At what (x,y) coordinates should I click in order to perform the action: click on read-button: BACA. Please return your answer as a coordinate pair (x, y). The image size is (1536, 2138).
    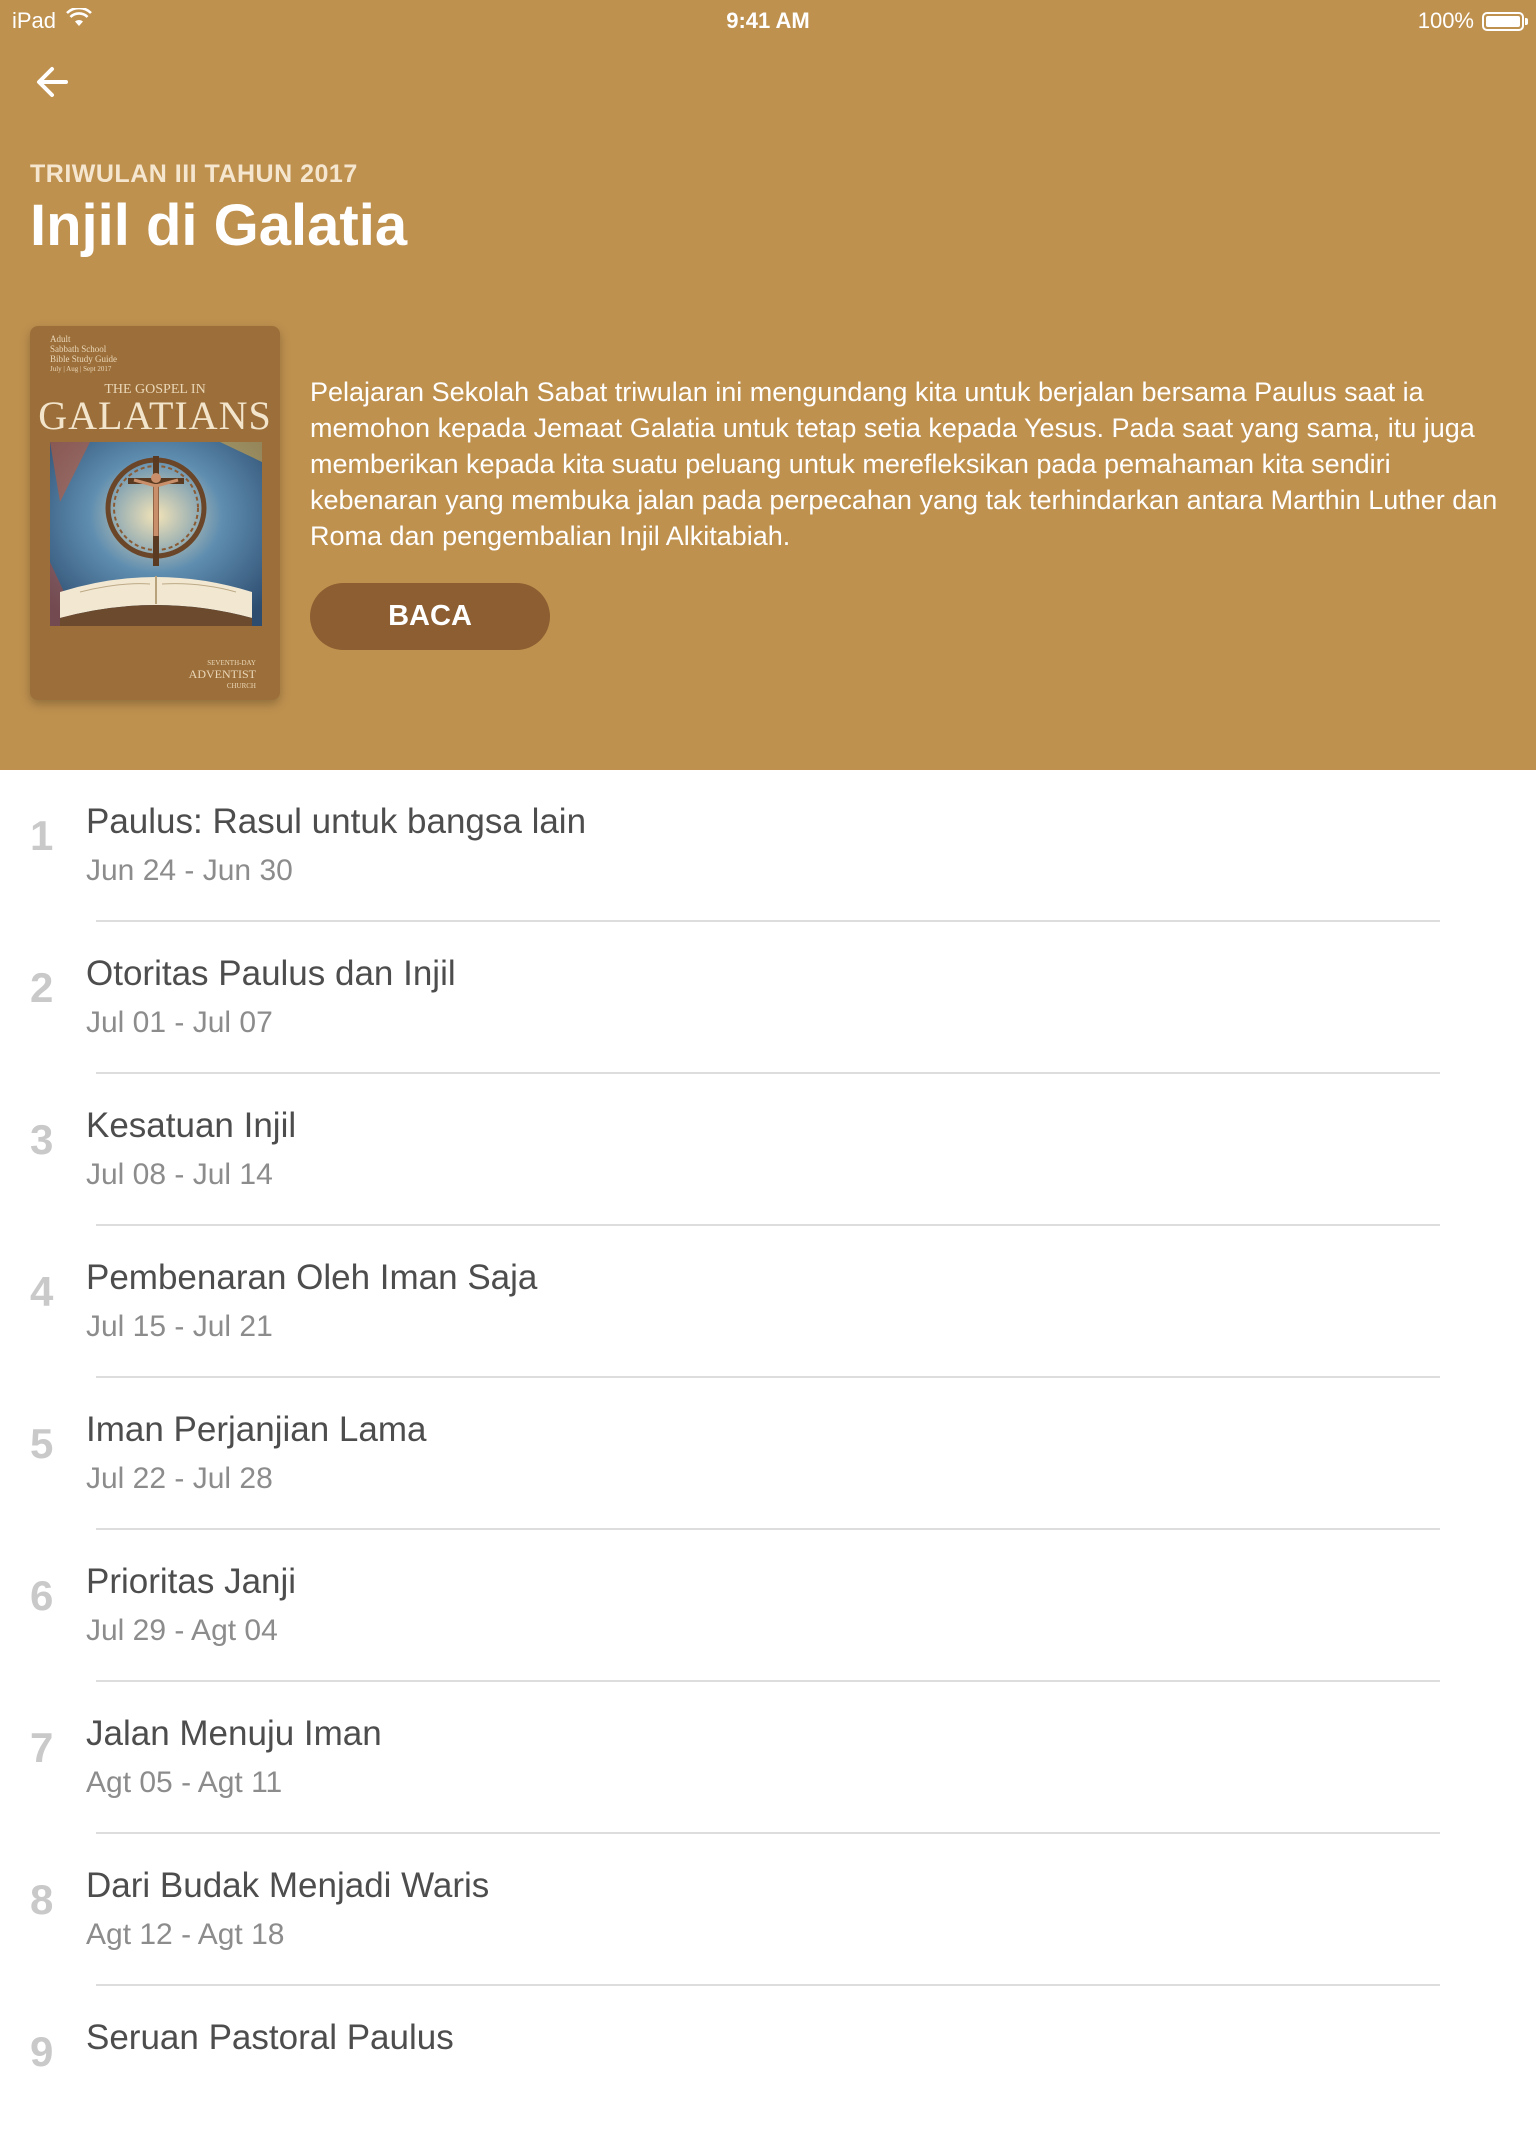
    Looking at the image, I should click on (430, 616).